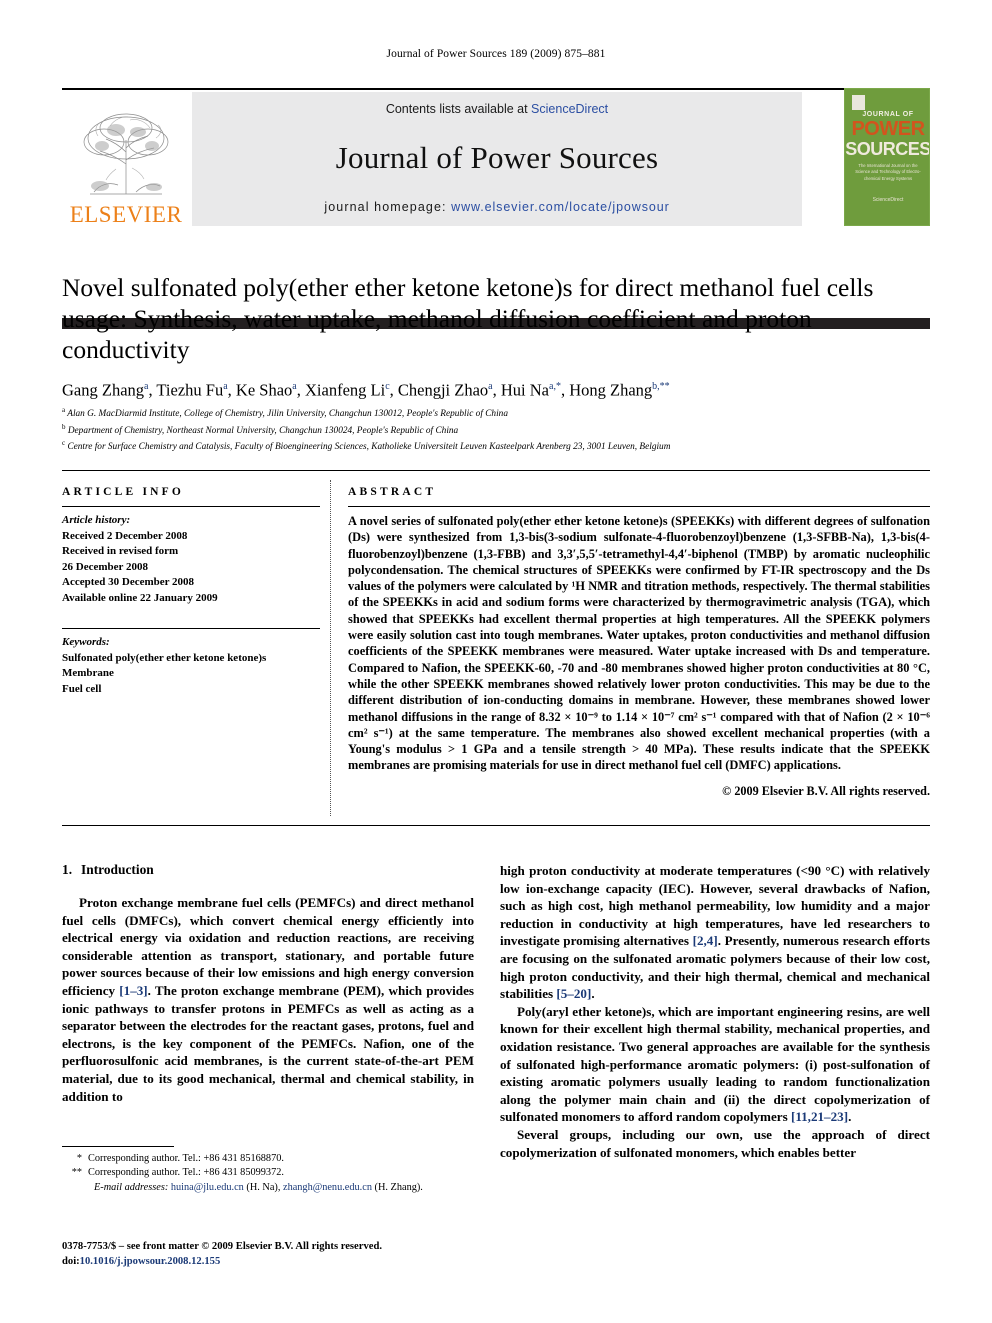 The height and width of the screenshot is (1323, 992). What do you see at coordinates (207, 1187) in the screenshot?
I see `email-link-na: huina@jlu.edu.cn` at bounding box center [207, 1187].